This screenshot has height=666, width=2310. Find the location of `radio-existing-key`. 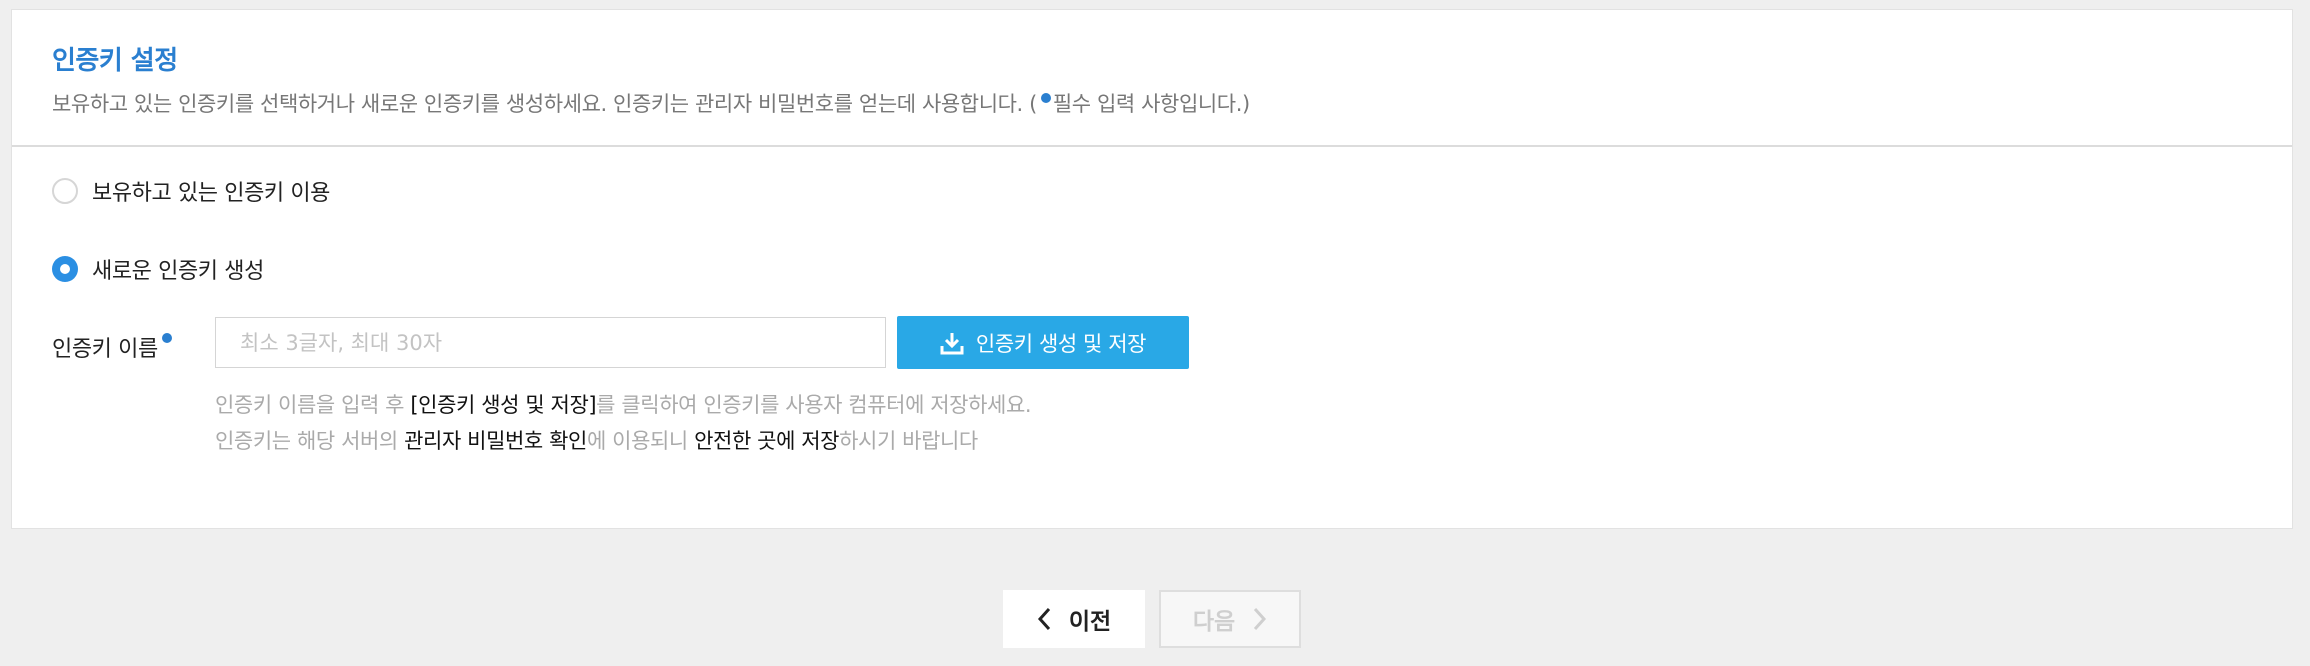

radio-existing-key is located at coordinates (65, 191).